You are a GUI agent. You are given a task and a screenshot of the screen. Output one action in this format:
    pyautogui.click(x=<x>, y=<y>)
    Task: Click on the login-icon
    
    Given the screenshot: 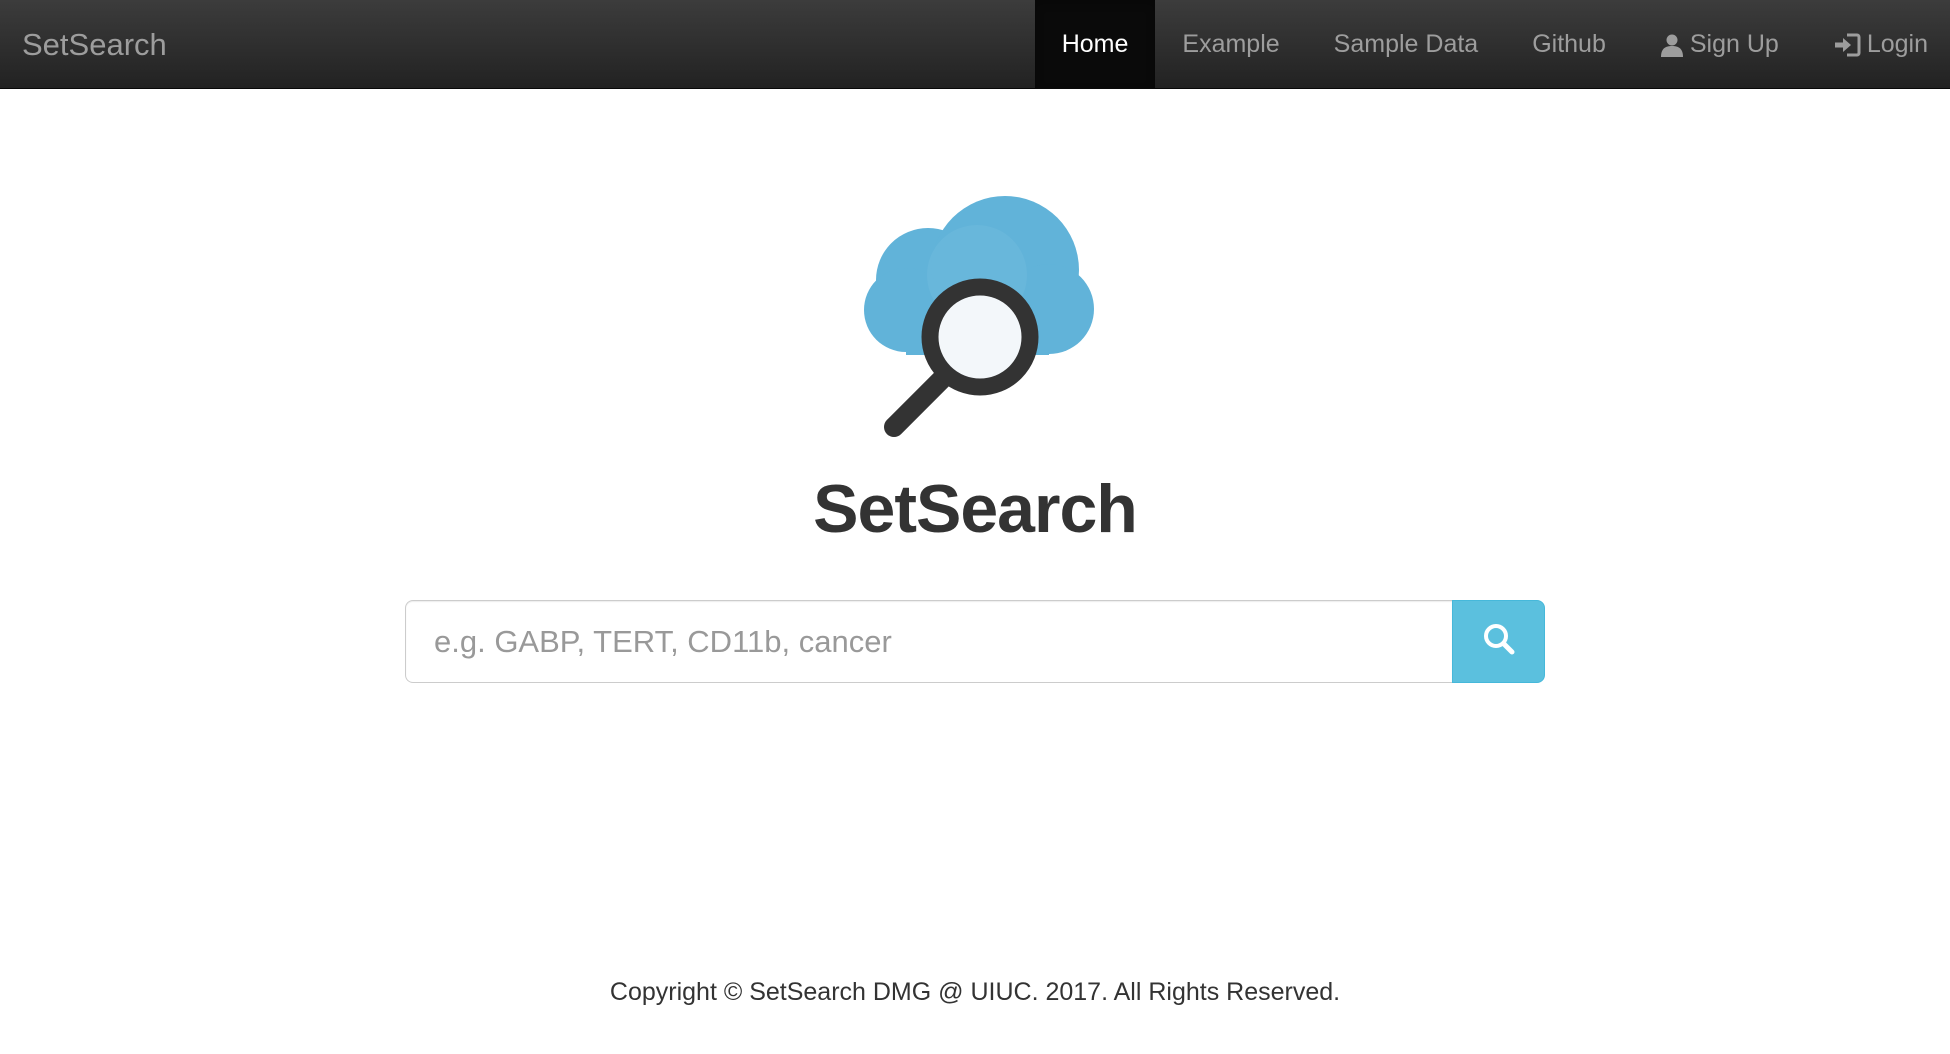 What is the action you would take?
    pyautogui.click(x=1847, y=45)
    